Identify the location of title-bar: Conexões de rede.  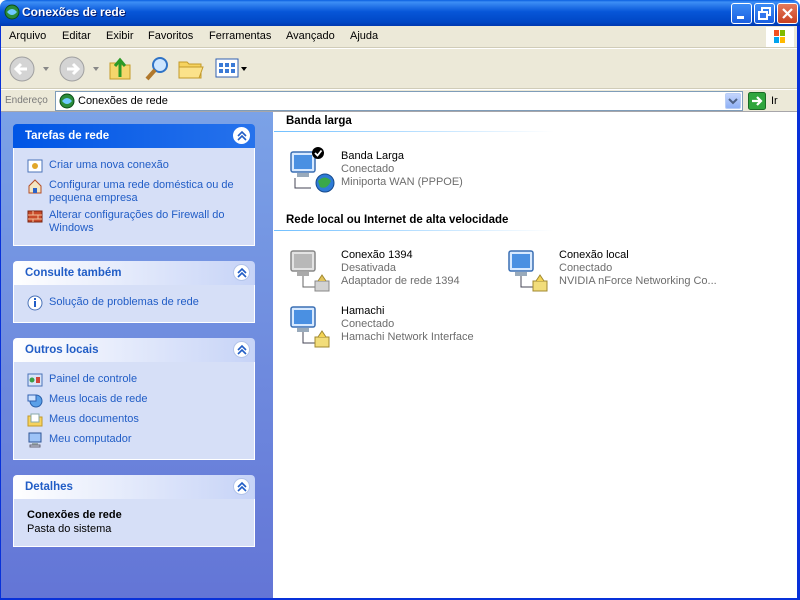
(400, 13).